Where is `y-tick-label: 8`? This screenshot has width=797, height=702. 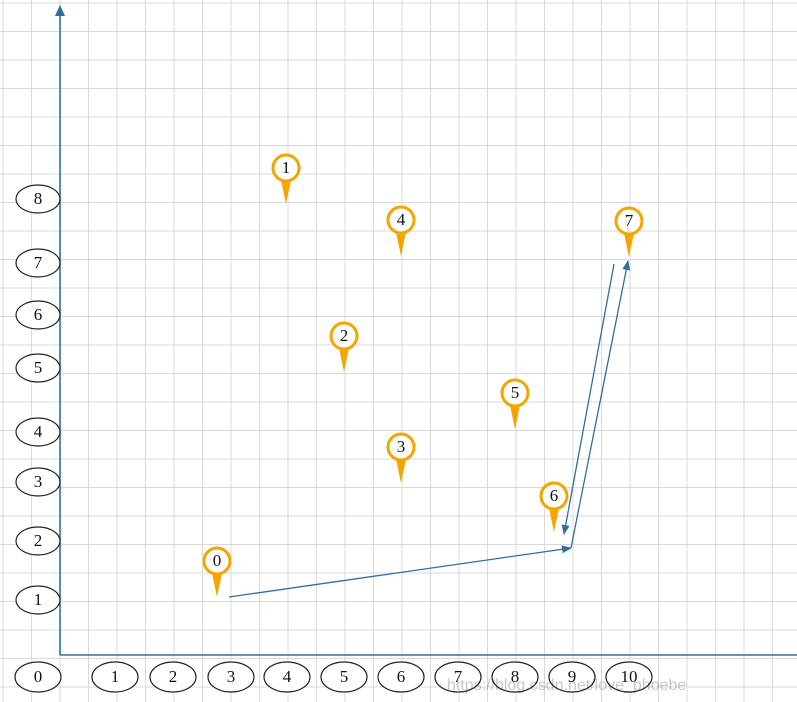 y-tick-label: 8 is located at coordinates (38, 198).